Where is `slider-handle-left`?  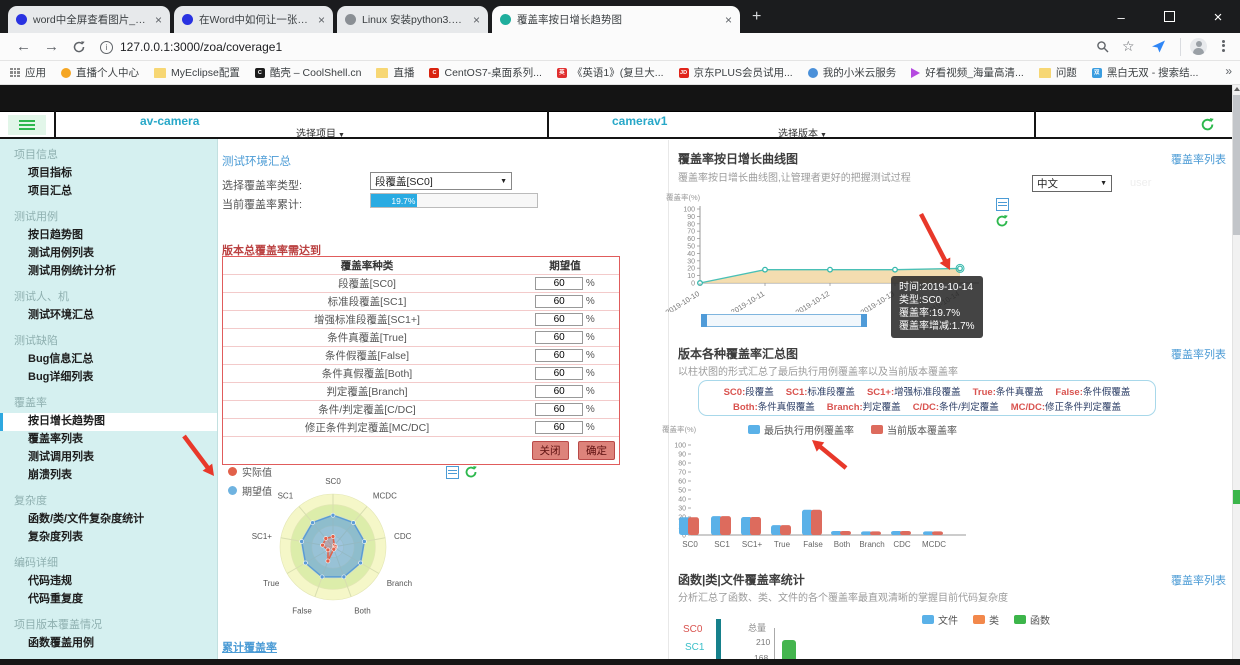
slider-handle-left is located at coordinates (704, 320).